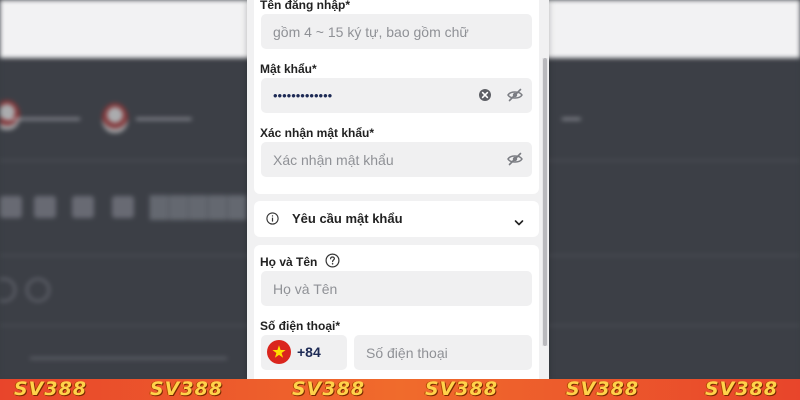 This screenshot has width=800, height=400. I want to click on phone-input, so click(457, 352).